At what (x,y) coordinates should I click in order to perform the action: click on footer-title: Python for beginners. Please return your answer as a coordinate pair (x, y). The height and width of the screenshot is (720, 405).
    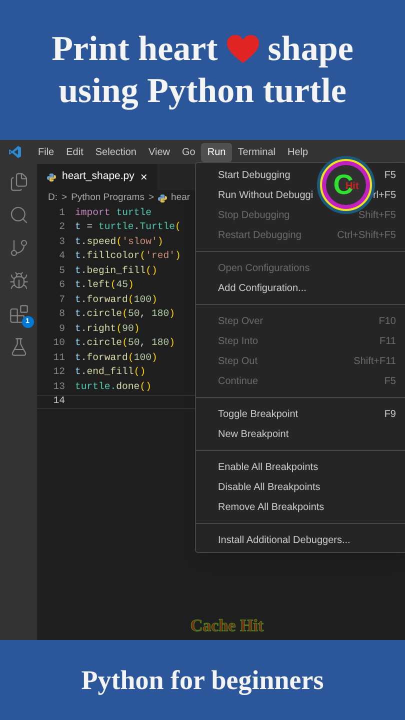
    Looking at the image, I should click on (202, 680).